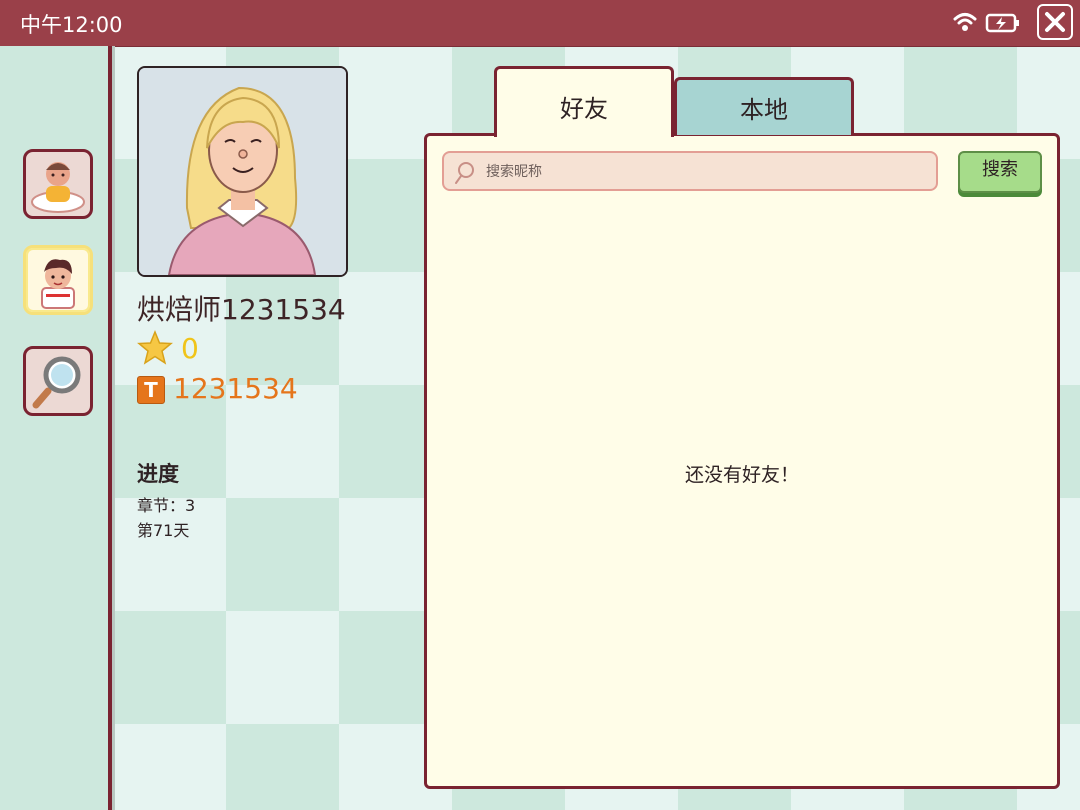 The width and height of the screenshot is (1080, 810). What do you see at coordinates (235, 388) in the screenshot?
I see `coin-value: 1231534` at bounding box center [235, 388].